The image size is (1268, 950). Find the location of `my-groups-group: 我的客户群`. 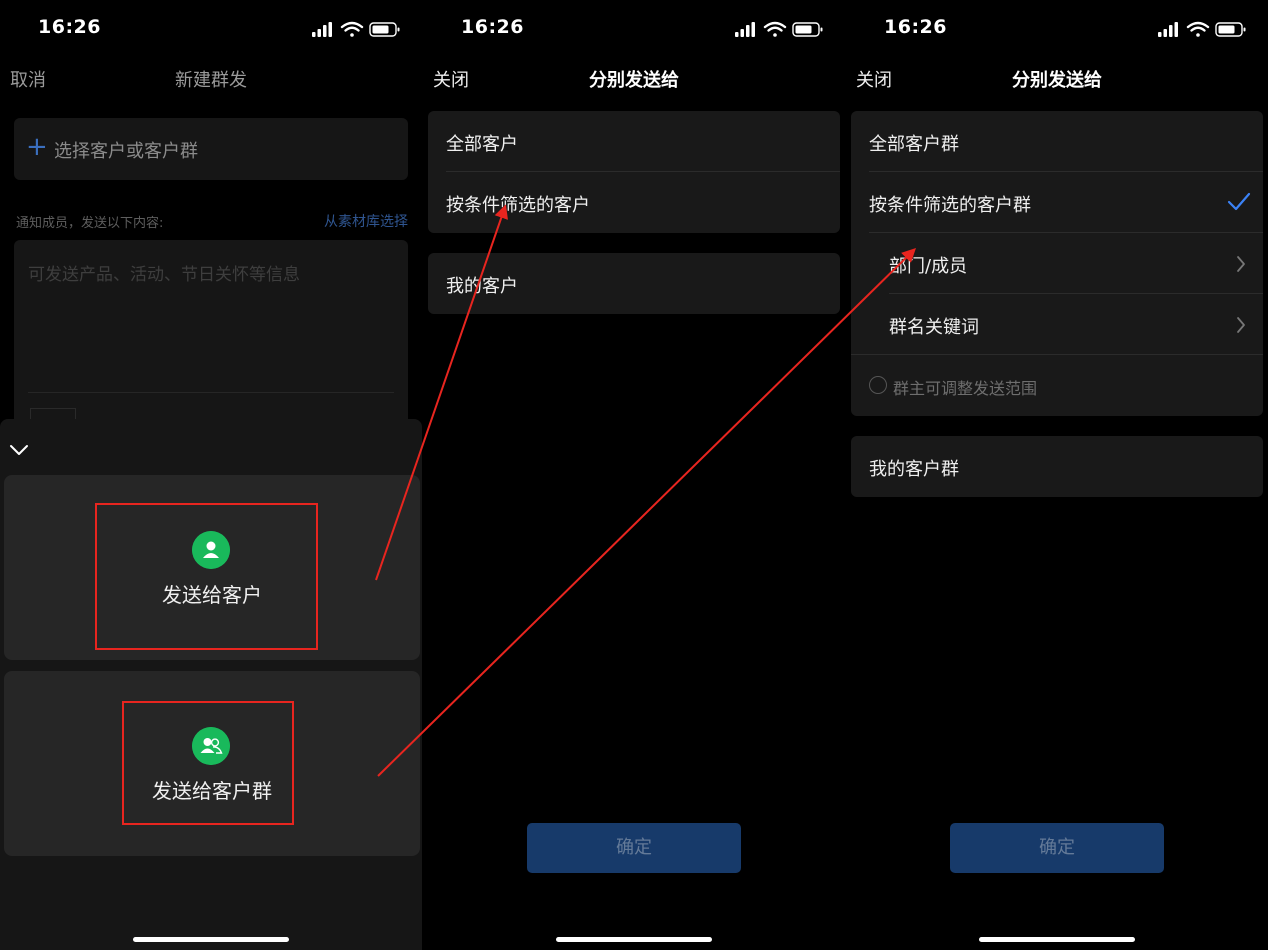

my-groups-group: 我的客户群 is located at coordinates (1057, 466).